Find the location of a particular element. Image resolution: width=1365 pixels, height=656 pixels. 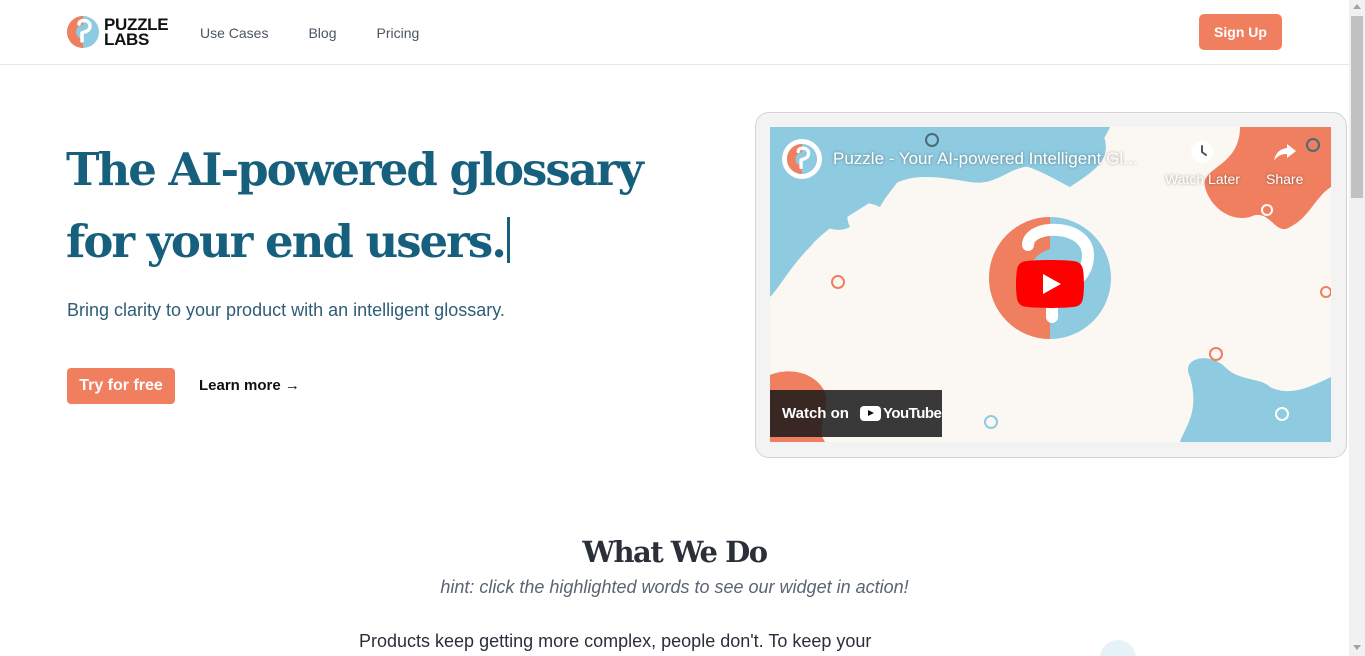

learn-more-link: Learn more → is located at coordinates (249, 385).